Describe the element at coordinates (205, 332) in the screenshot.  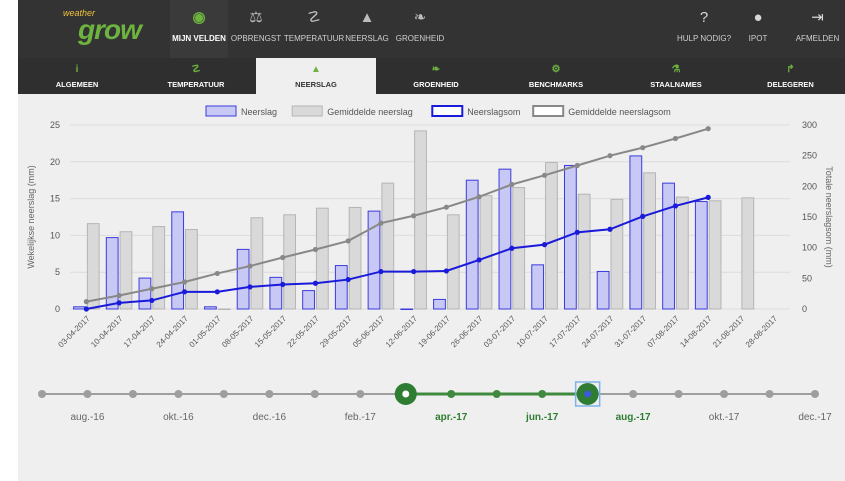
I see `x-tick-label: 01-05-2017` at that location.